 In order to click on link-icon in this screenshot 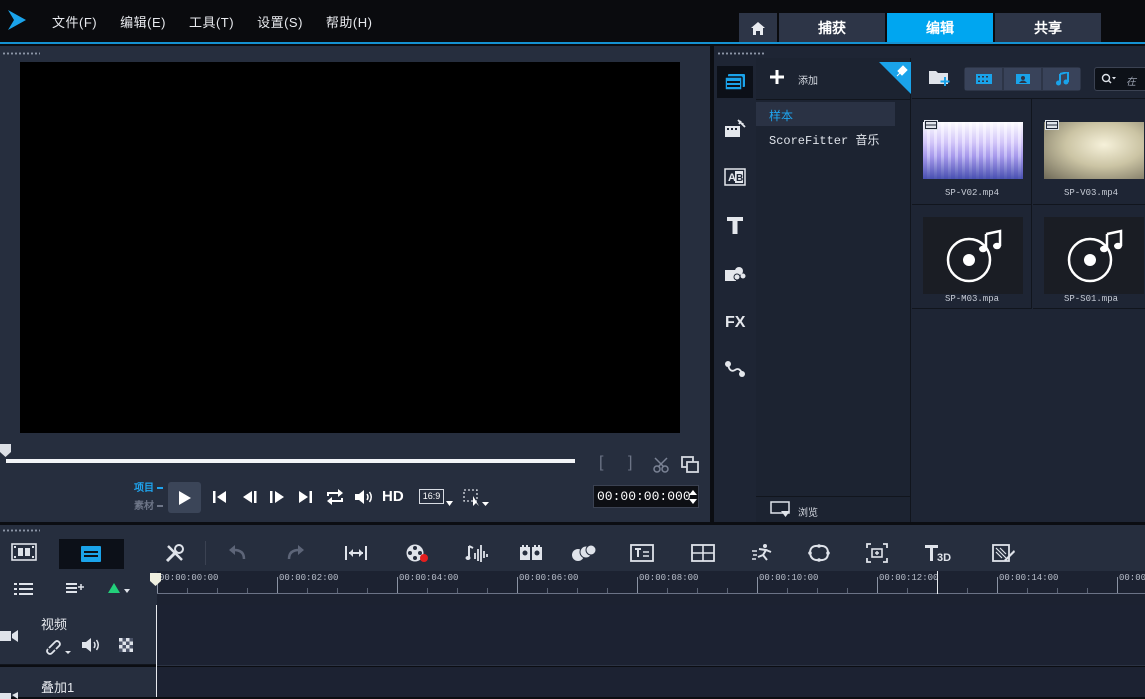, I will do `click(59, 646)`.